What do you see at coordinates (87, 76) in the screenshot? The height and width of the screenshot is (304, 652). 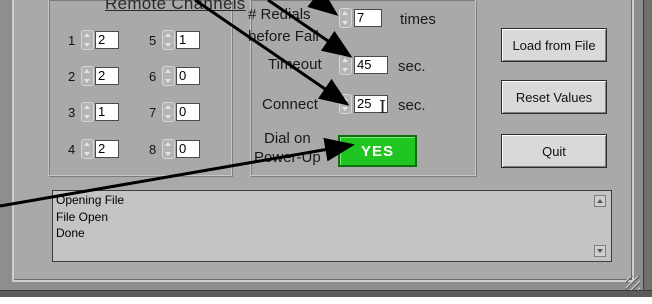 I see `channel-2-spinner` at bounding box center [87, 76].